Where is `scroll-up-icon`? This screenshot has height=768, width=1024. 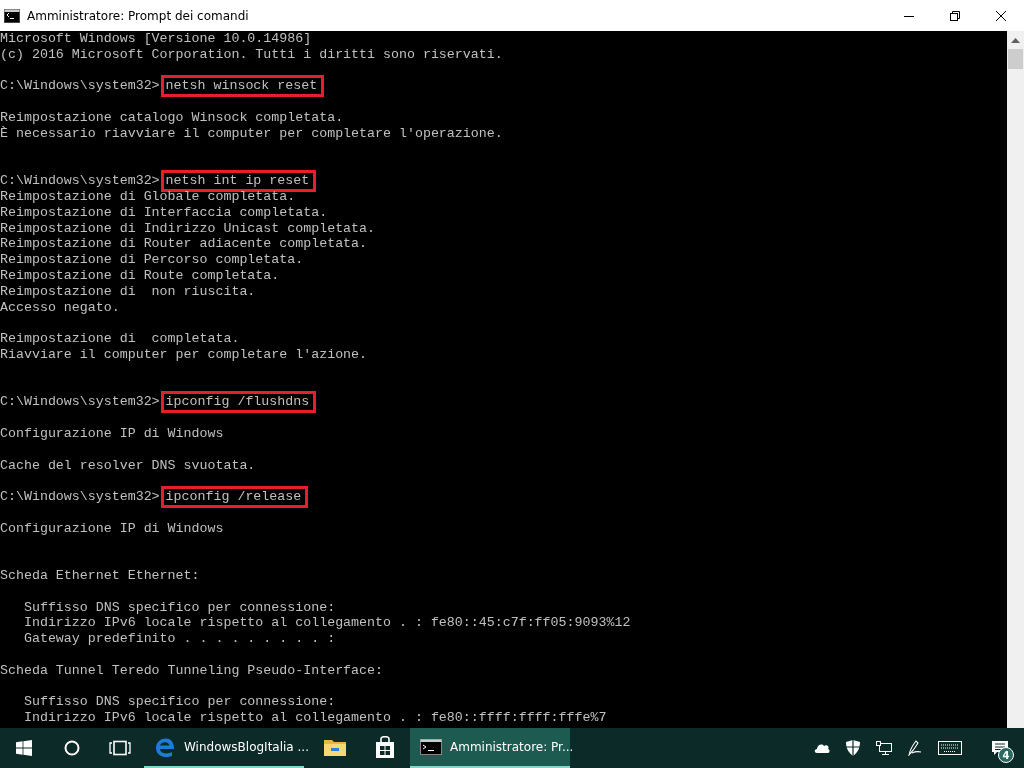
scroll-up-icon is located at coordinates (1015, 40).